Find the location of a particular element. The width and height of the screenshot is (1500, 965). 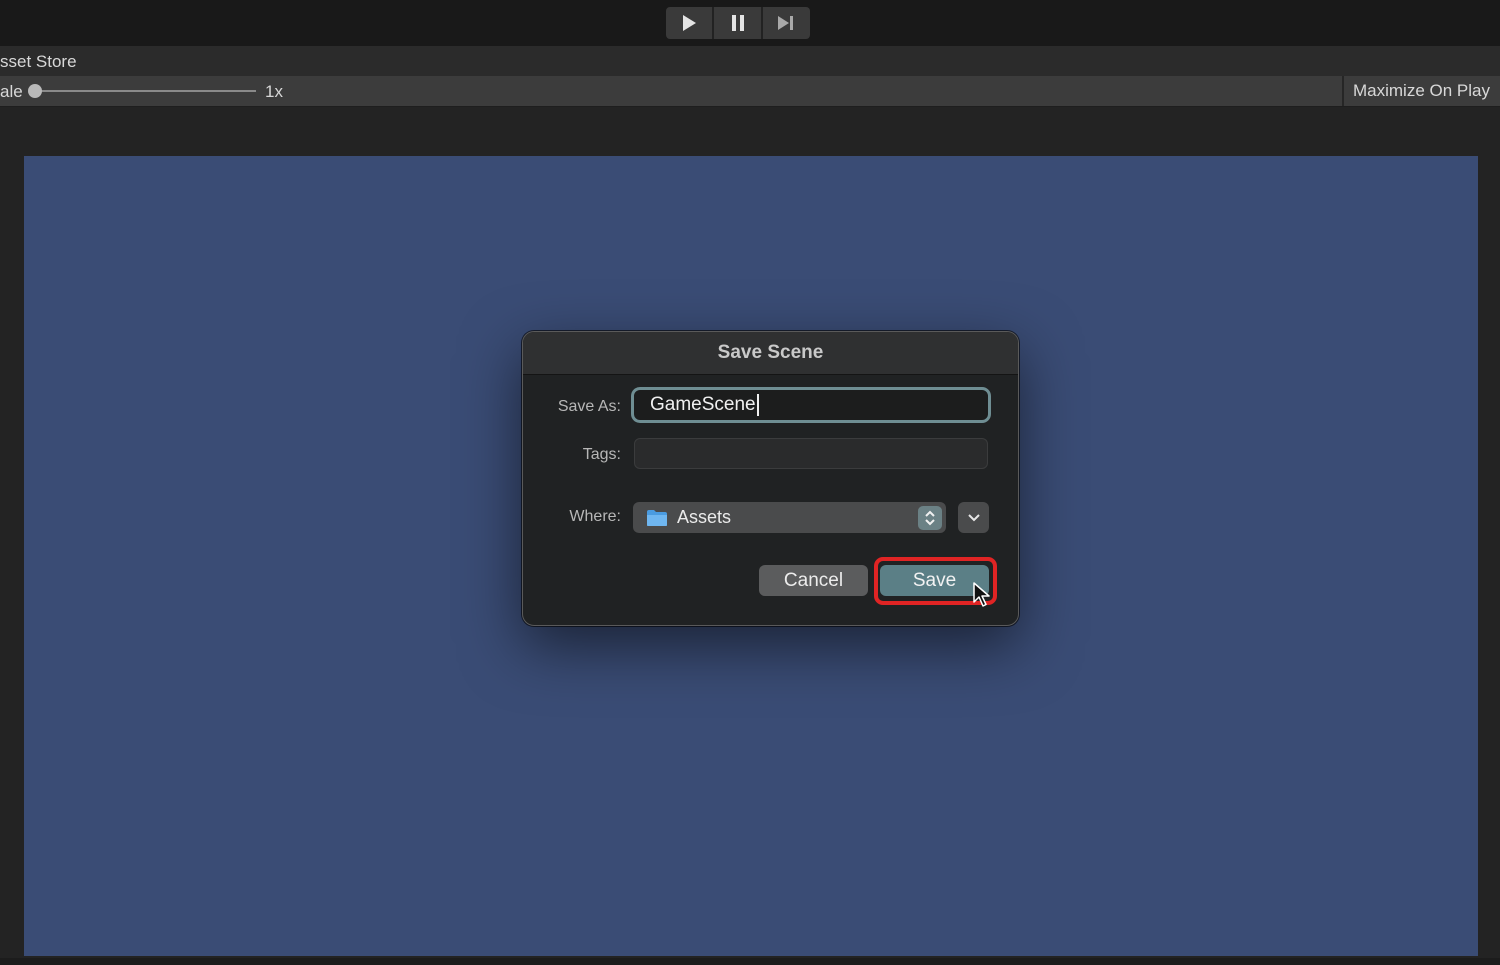

tags-input is located at coordinates (811, 453).